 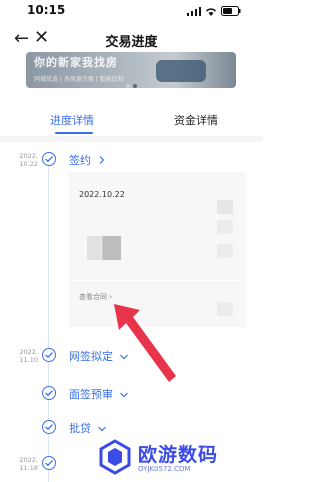 I want to click on battery-icon, so click(x=231, y=11).